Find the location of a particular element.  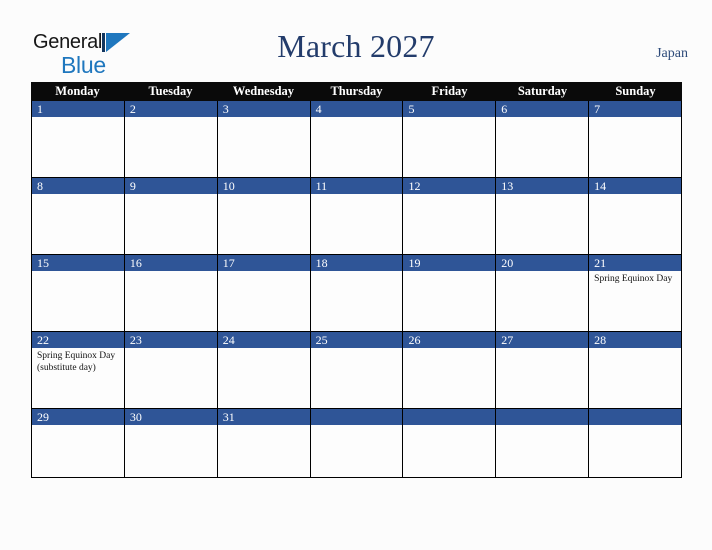

day-cell: 24 is located at coordinates (264, 370).